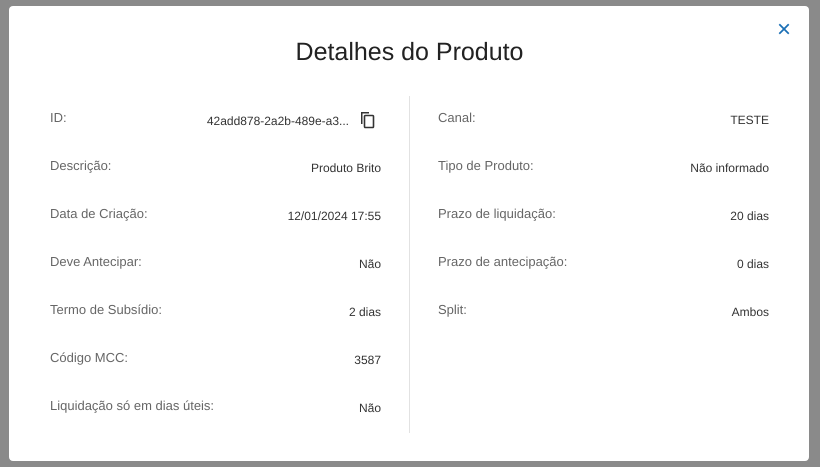 The height and width of the screenshot is (467, 820). I want to click on field-label: Código MCC:, so click(89, 357).